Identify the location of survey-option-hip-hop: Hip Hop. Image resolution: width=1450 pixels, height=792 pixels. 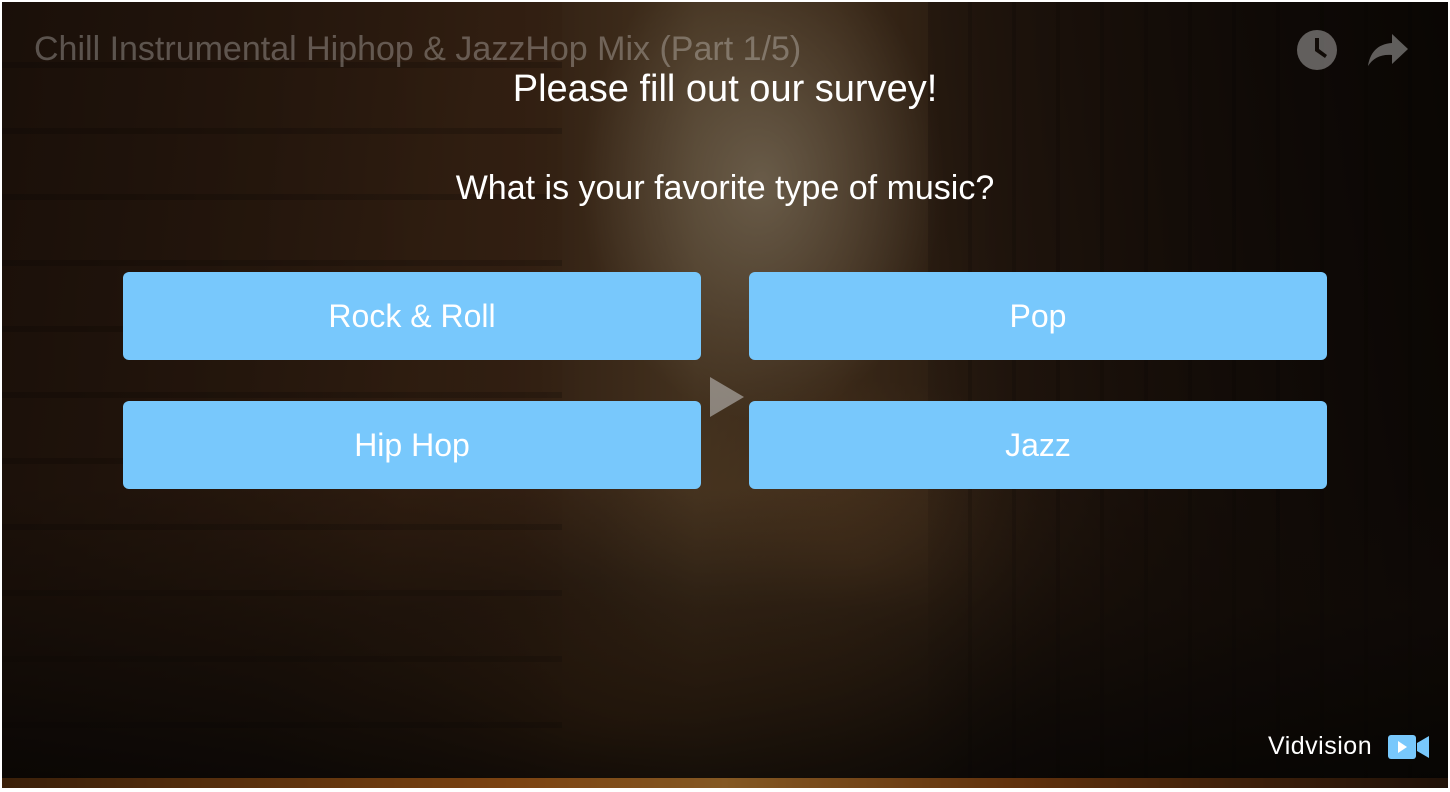
(412, 445).